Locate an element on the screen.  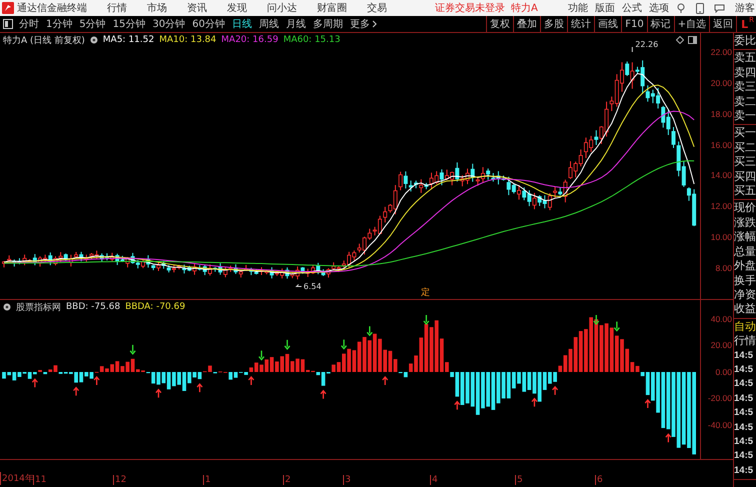
user-name: 游客 is located at coordinates (744, 8).